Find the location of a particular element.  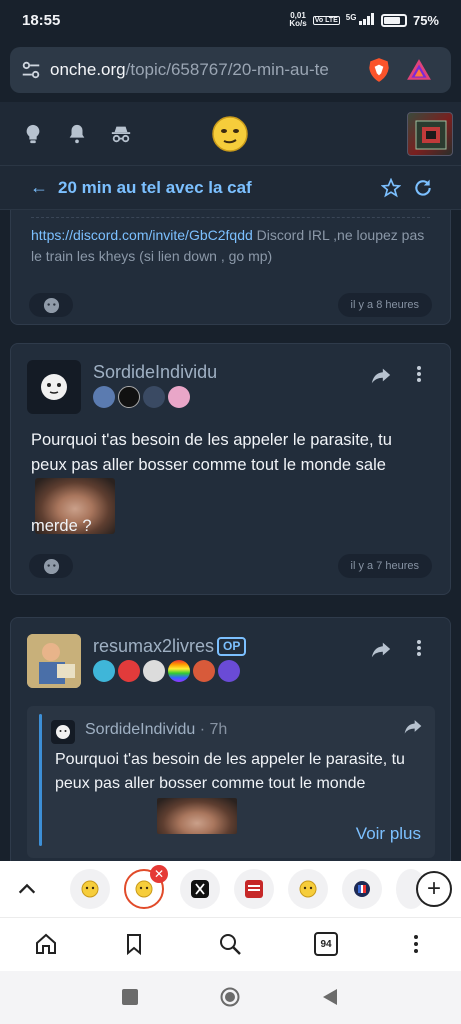

signal-icon: 5G is located at coordinates (360, 20).